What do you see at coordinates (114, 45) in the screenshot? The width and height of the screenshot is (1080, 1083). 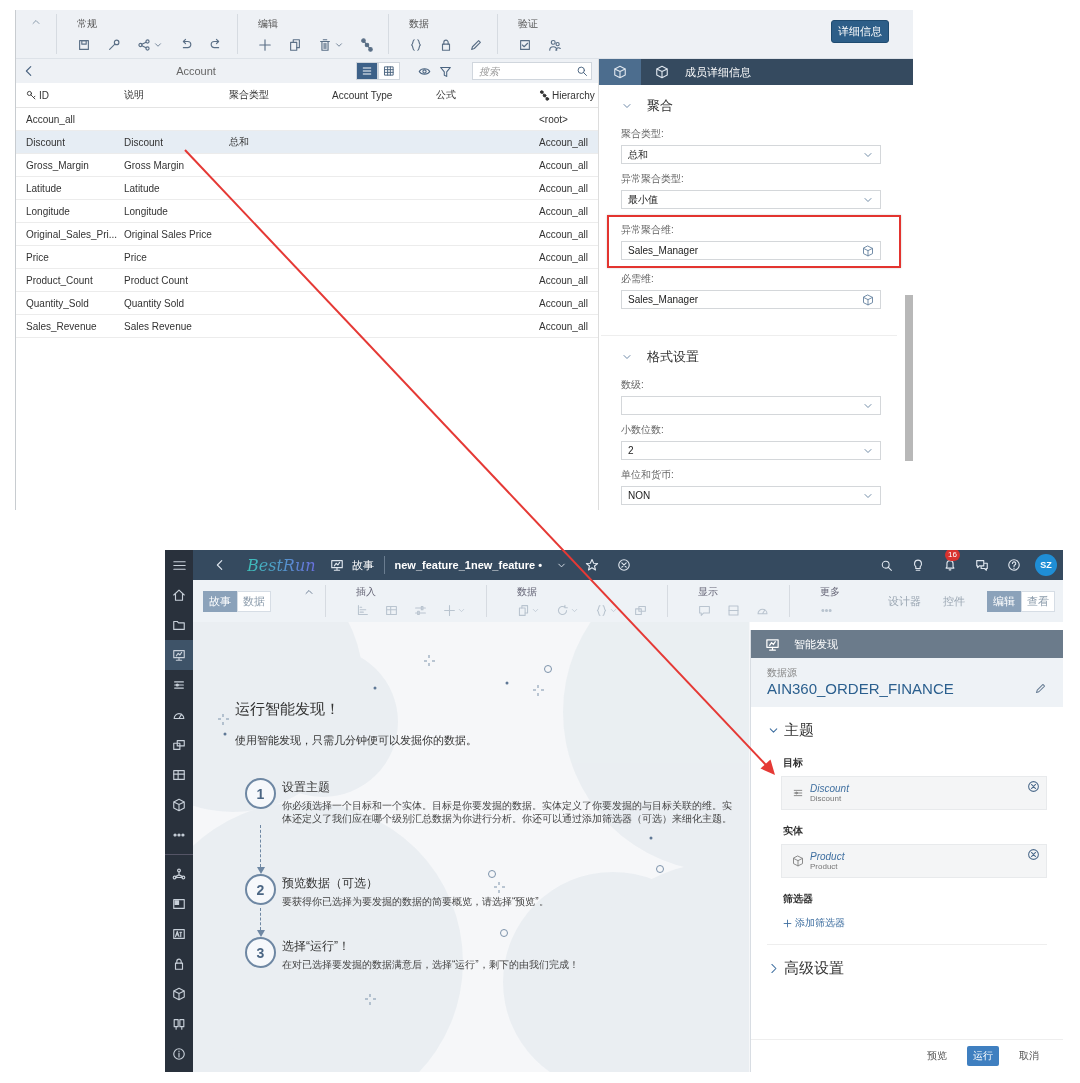 I see `wrench-icon` at bounding box center [114, 45].